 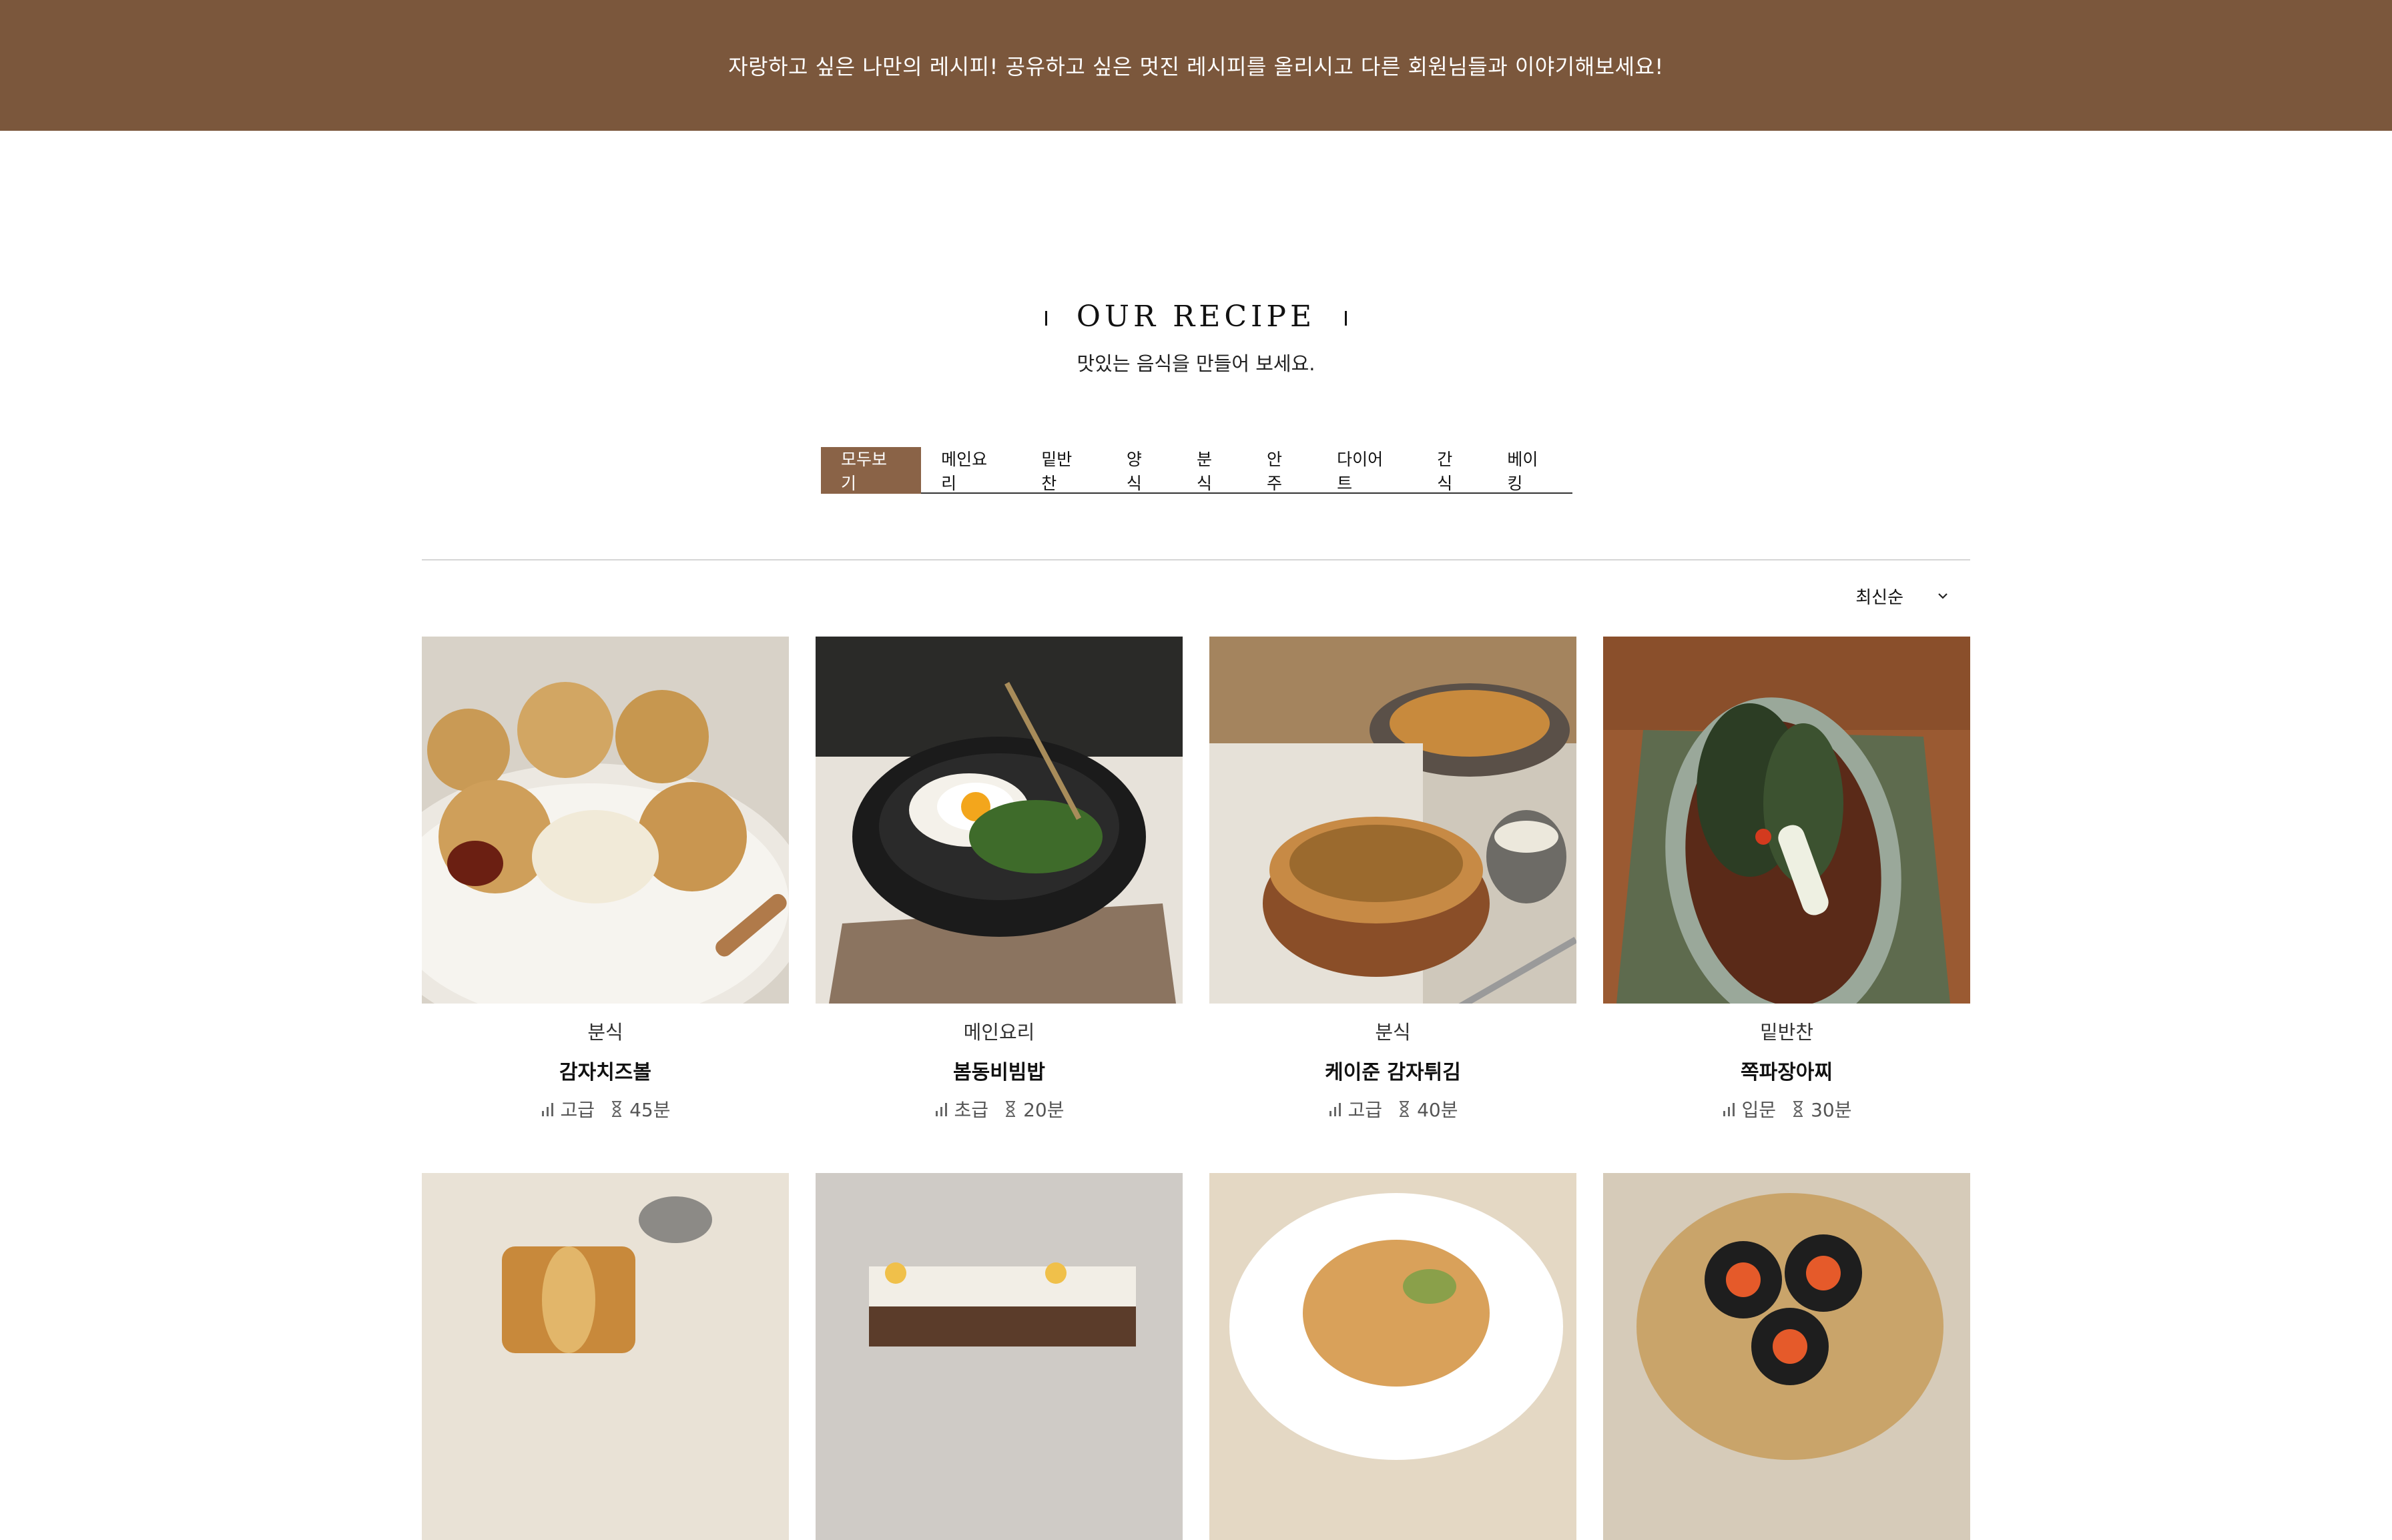 I want to click on section-title: OUR RECIPE, so click(x=1196, y=316).